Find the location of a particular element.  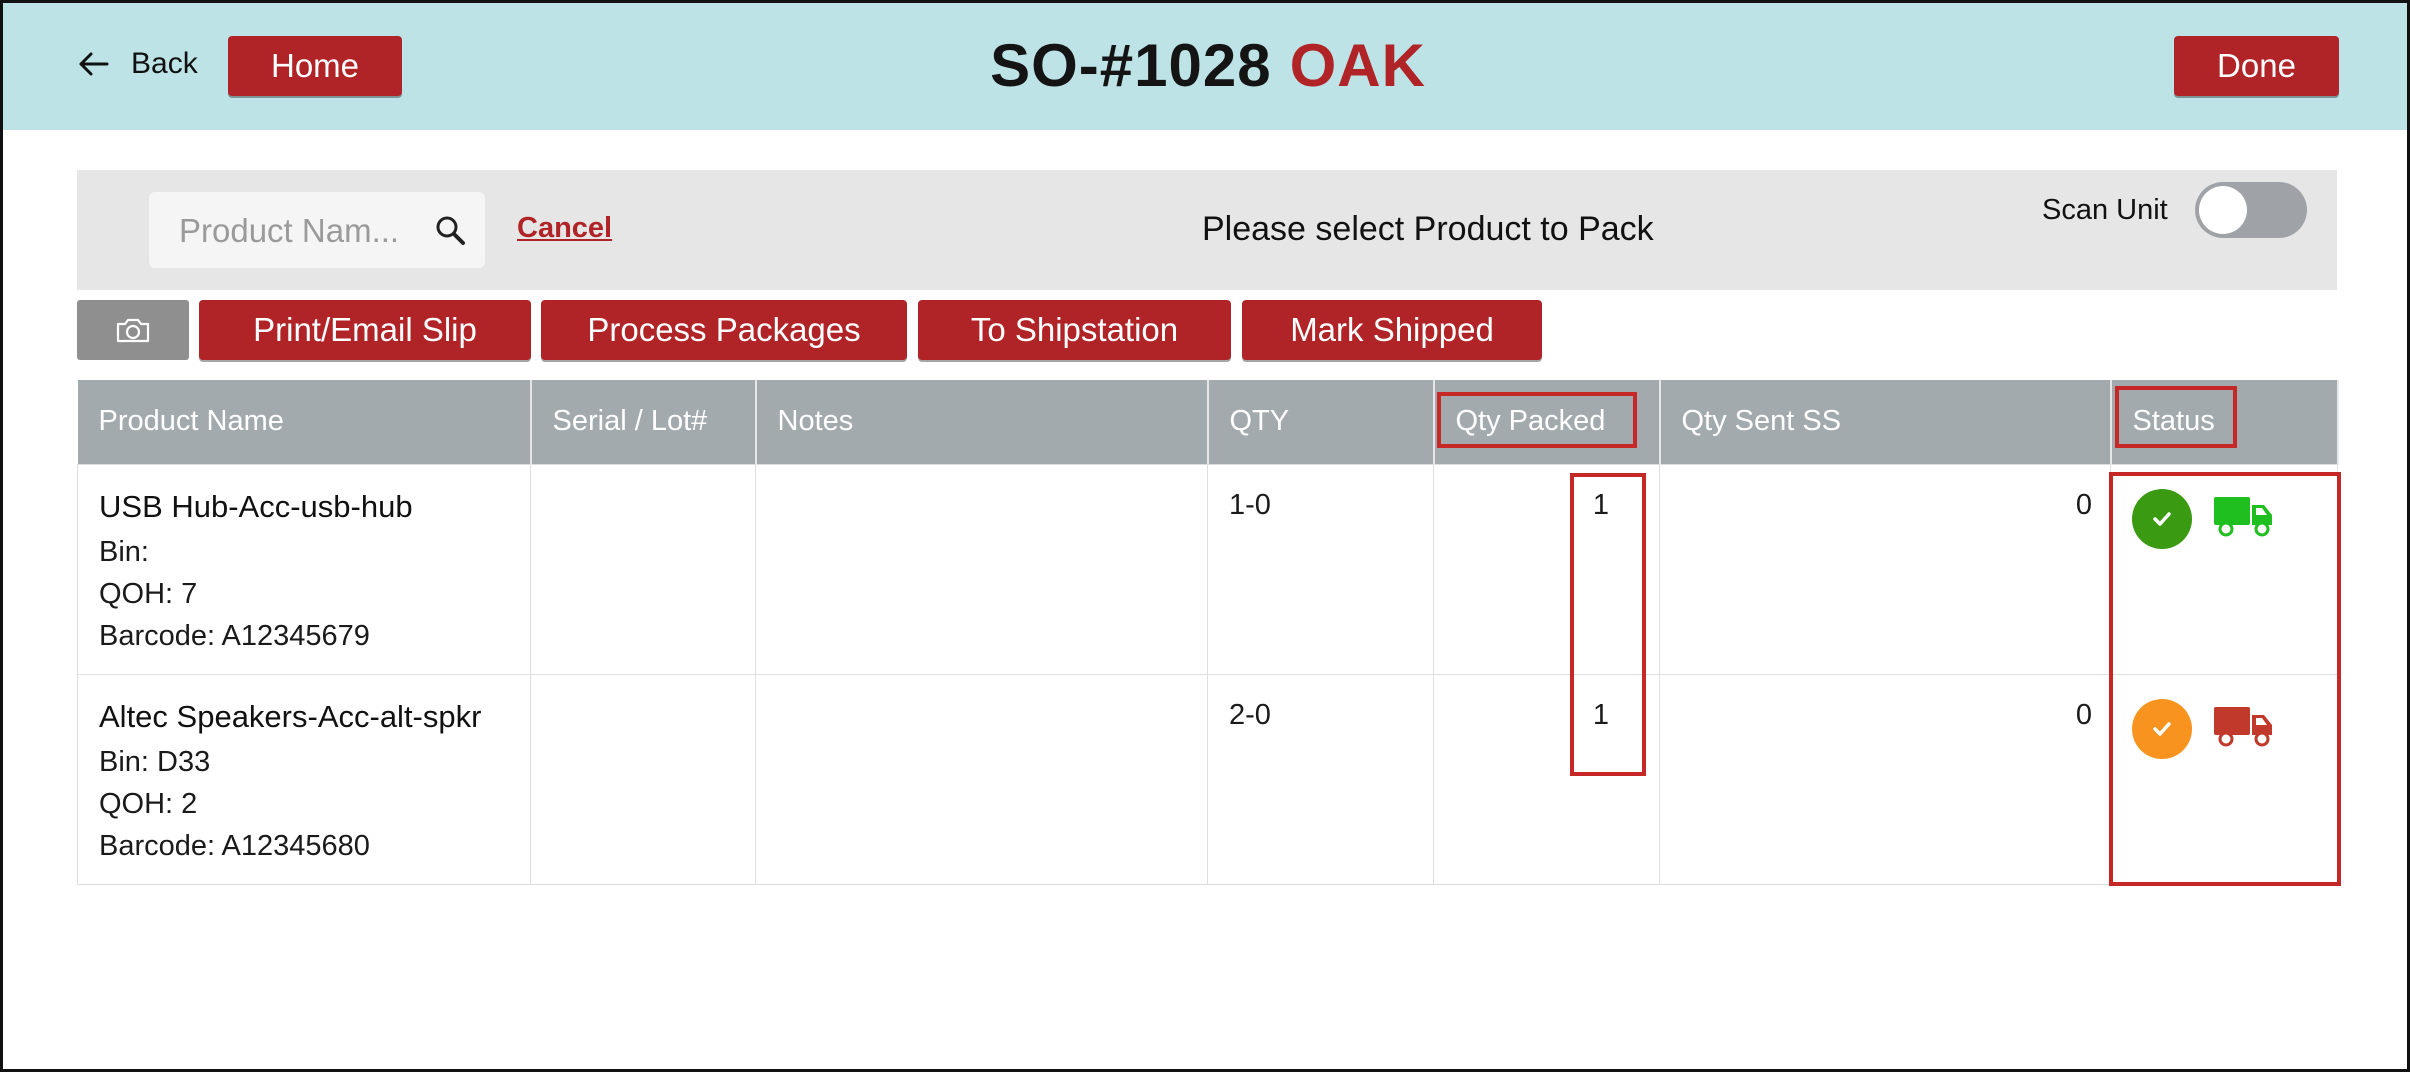

col-qty-sent-ss: Qty Sent SS is located at coordinates (1885, 422).